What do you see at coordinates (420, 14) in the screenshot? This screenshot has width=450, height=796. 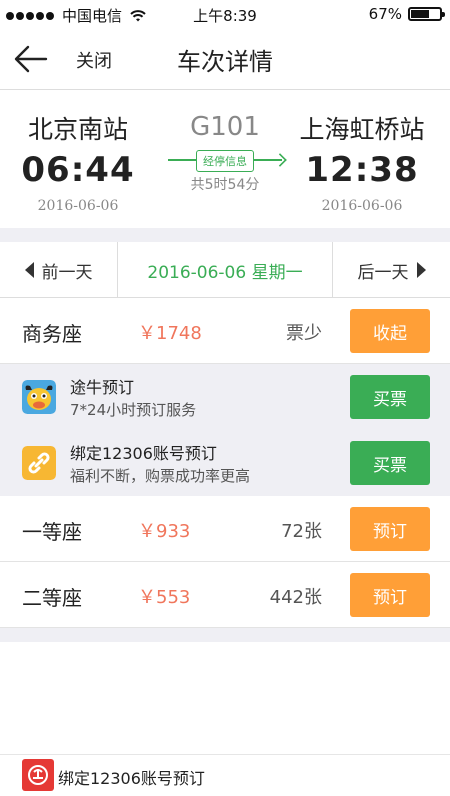 I see `battery-fill` at bounding box center [420, 14].